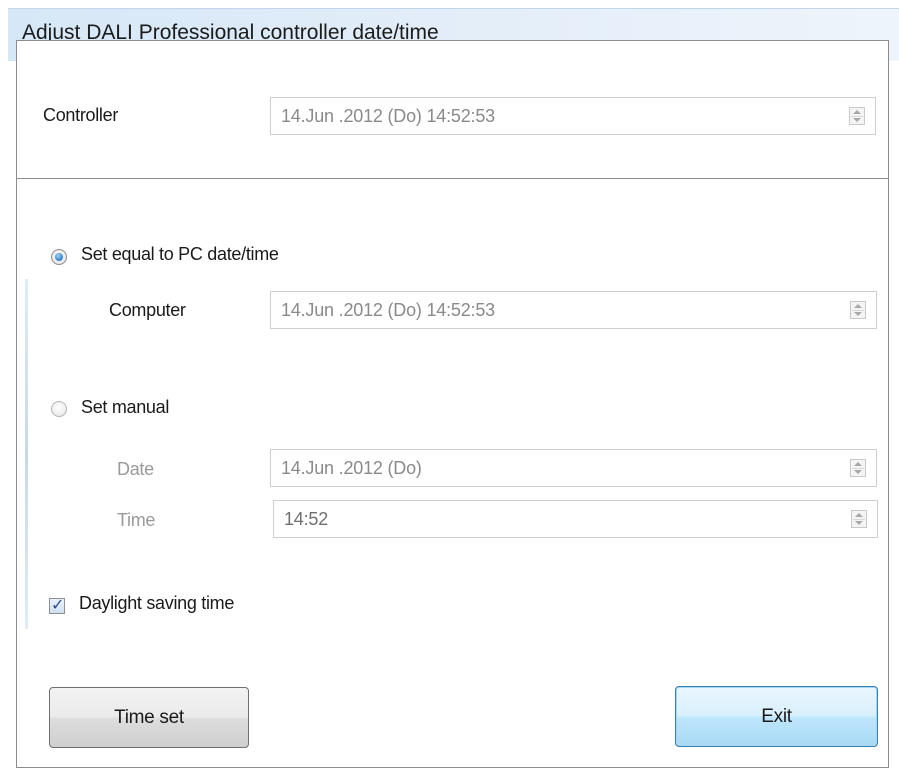 The height and width of the screenshot is (776, 899). I want to click on time-spinner-icon, so click(859, 519).